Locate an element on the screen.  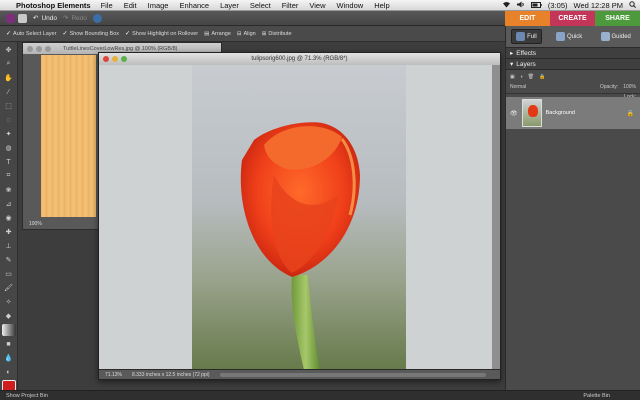
zoom-tool-icon: ⌕ is located at coordinates (9, 64).